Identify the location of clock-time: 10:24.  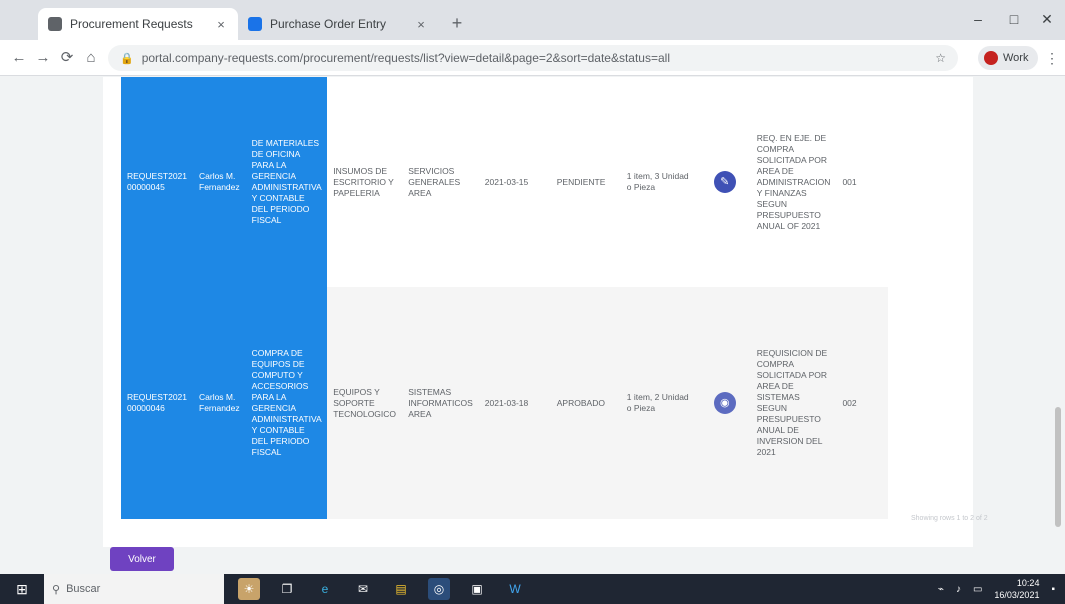
(1028, 583).